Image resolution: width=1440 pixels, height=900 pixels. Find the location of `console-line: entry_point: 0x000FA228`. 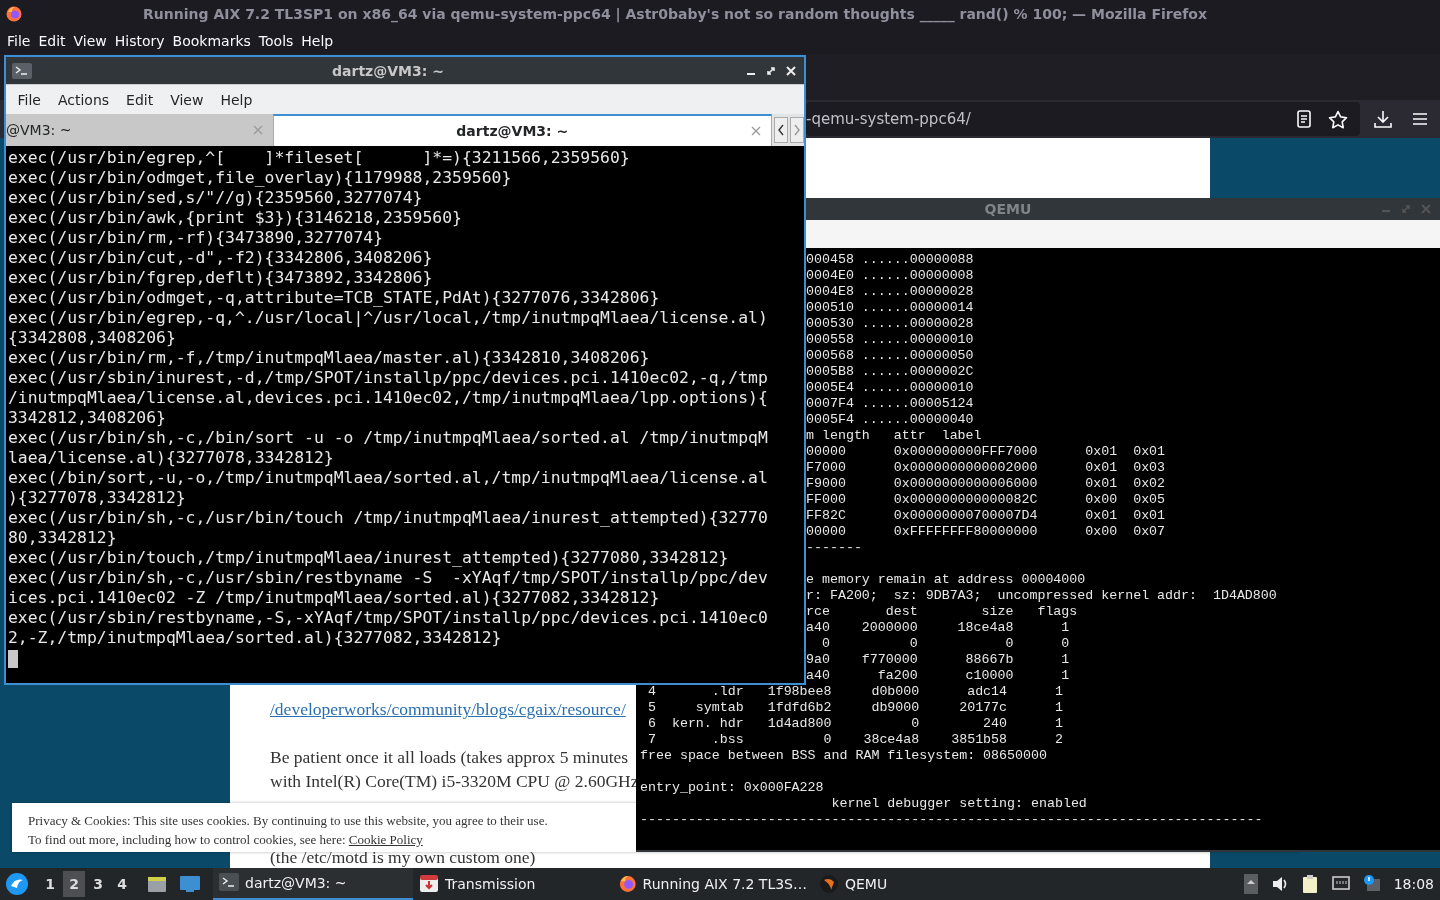

console-line: entry_point: 0x000FA228 is located at coordinates (732, 788).